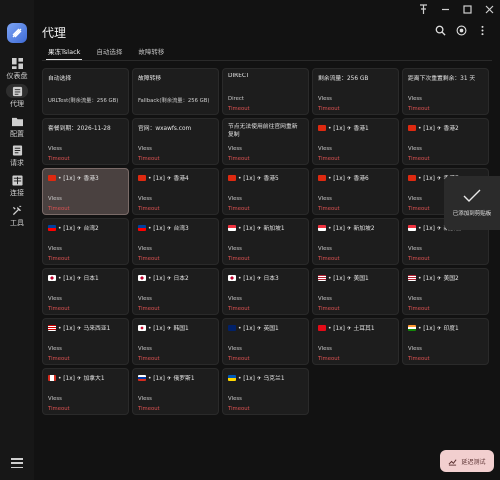  Describe the element at coordinates (265, 76) in the screenshot. I see `proxy-name: DIRECT` at that location.